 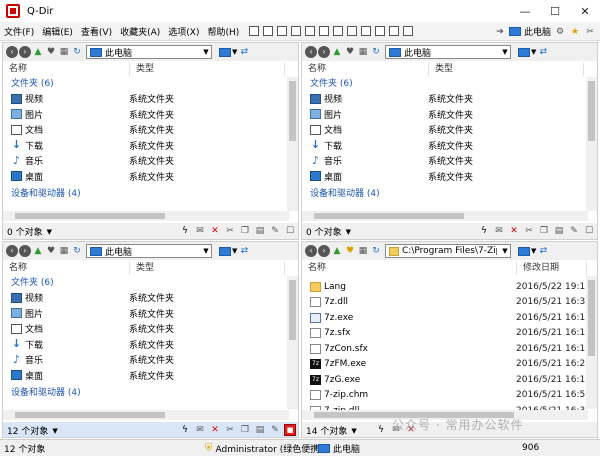 I want to click on group-folders: 文件夹 (6), so click(x=88, y=84).